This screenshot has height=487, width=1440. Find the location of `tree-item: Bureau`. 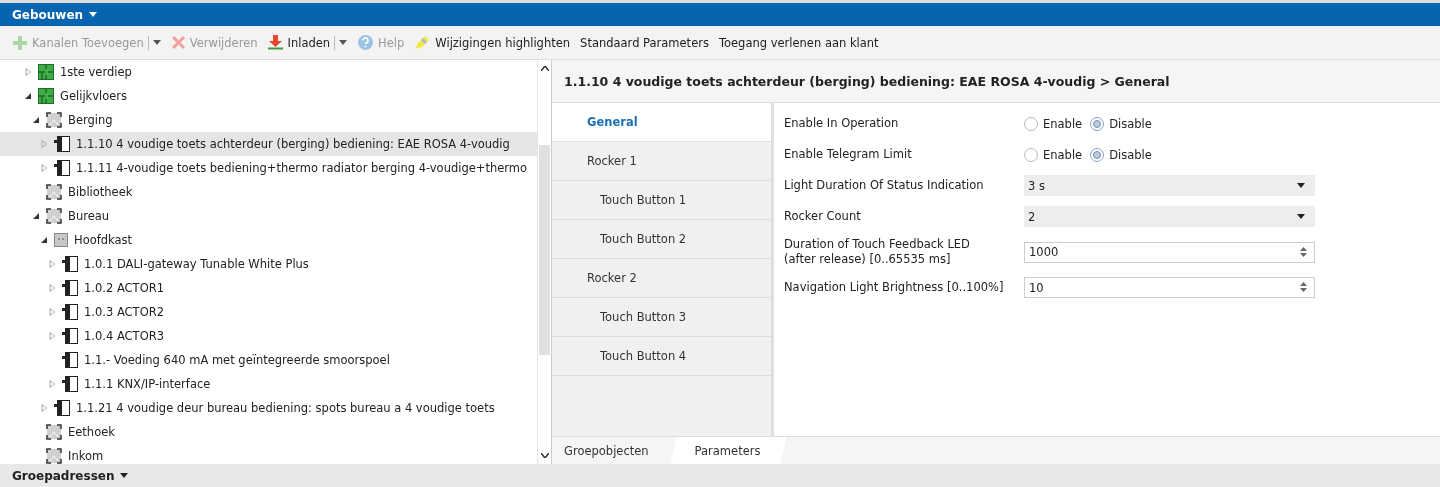

tree-item: Bureau is located at coordinates (268, 216).